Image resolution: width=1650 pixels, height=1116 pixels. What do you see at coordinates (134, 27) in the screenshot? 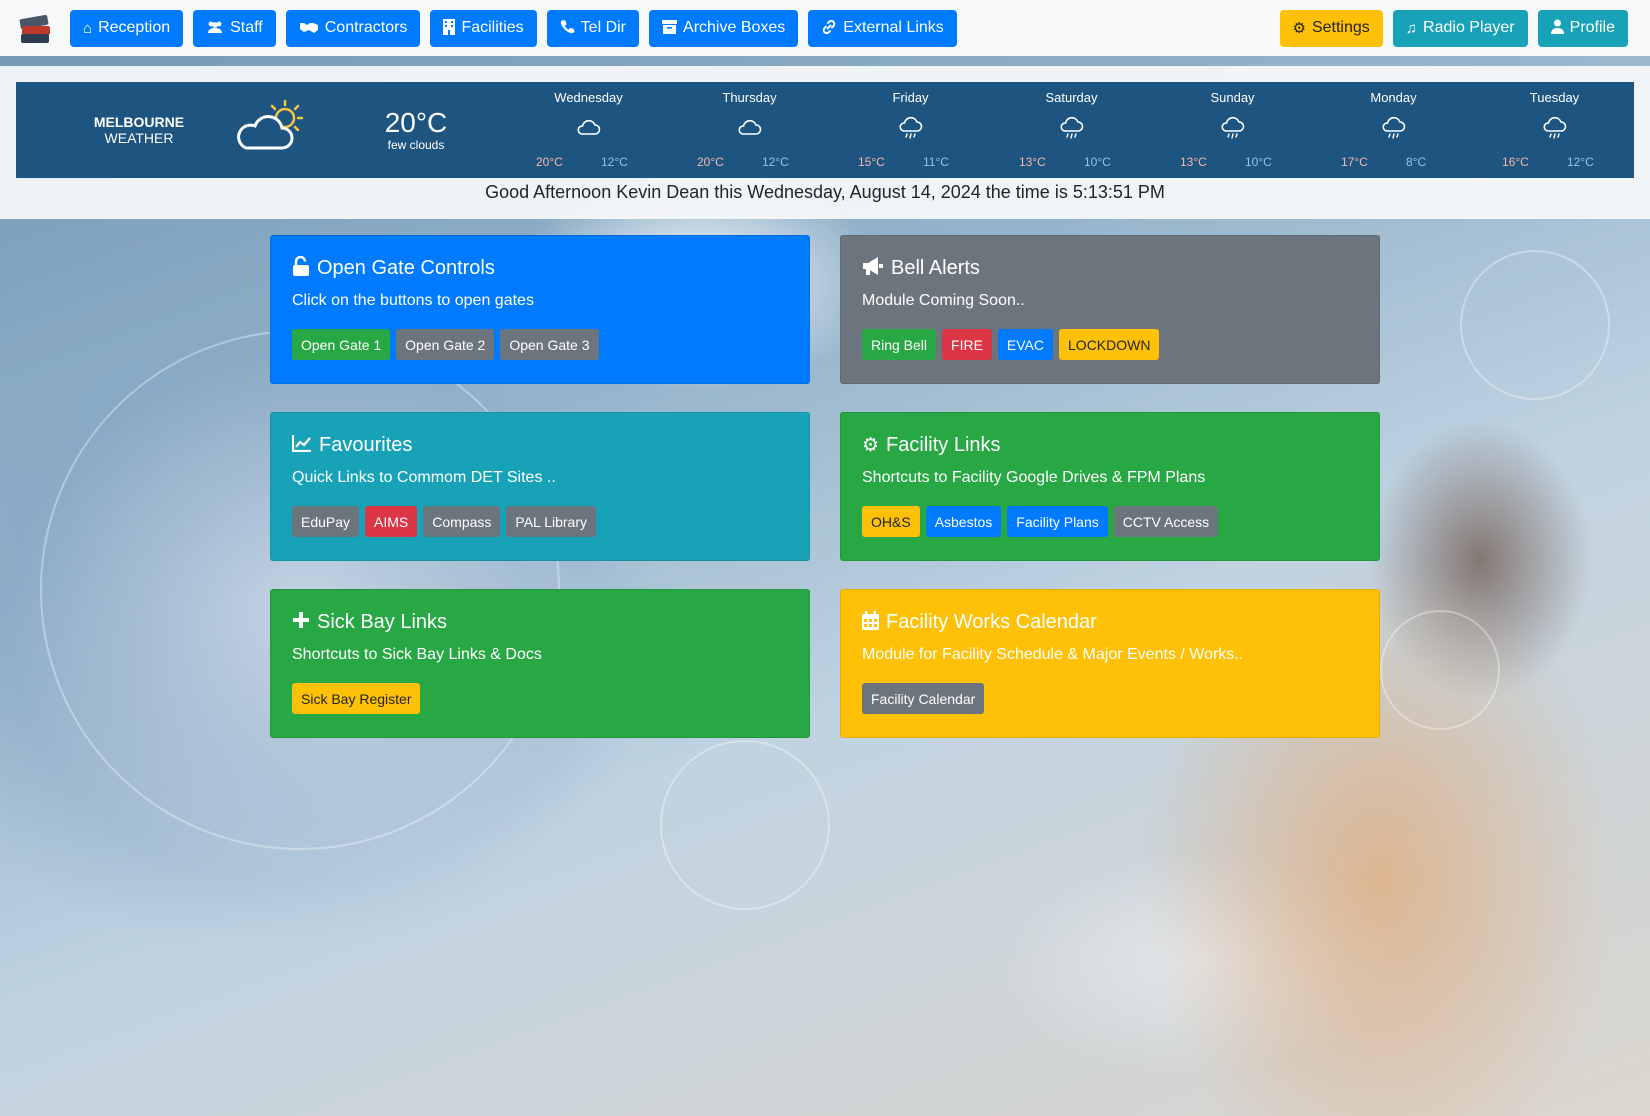
I see `nav-reception-label: Reception` at bounding box center [134, 27].